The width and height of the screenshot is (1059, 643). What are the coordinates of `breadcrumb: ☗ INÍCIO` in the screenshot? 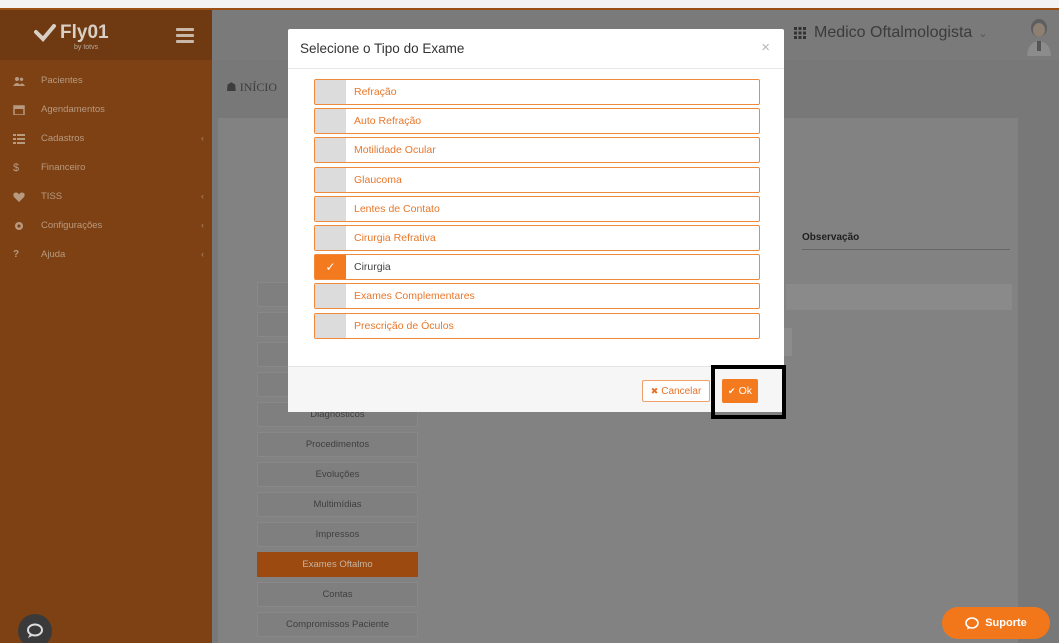 It's located at (251, 87).